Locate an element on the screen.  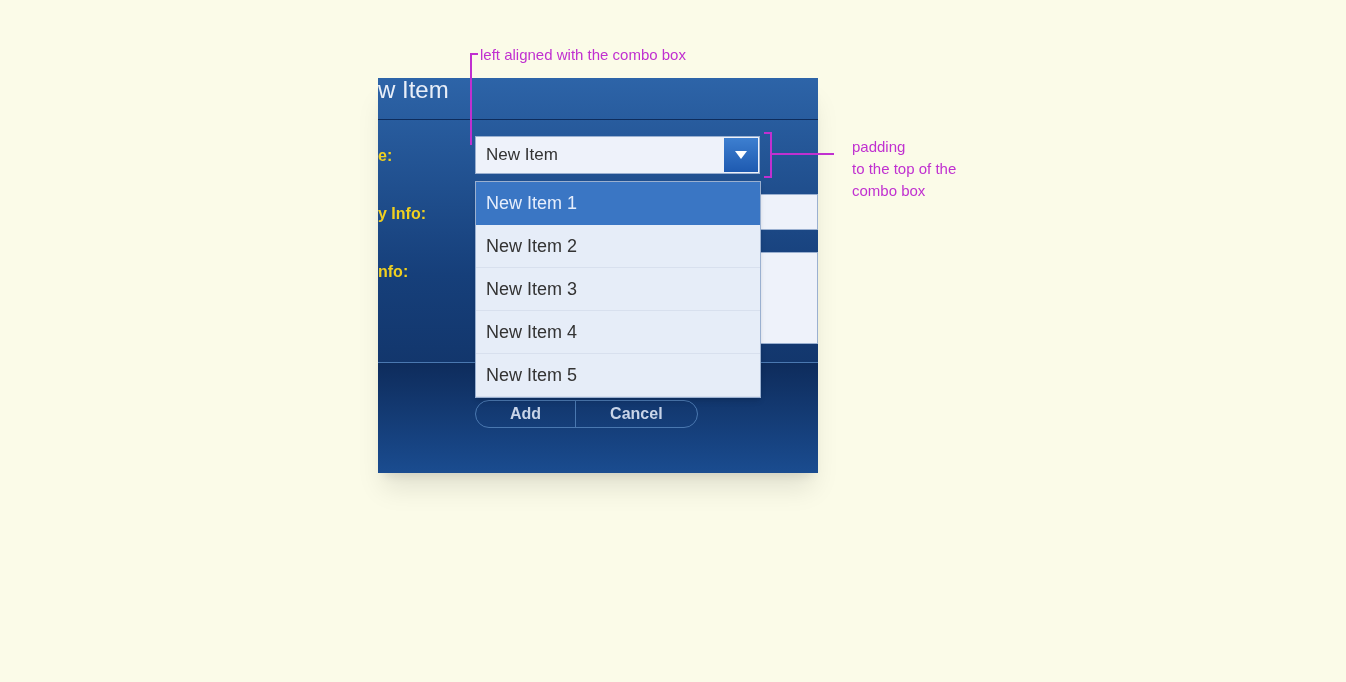
combo-box: New Item is located at coordinates (617, 155).